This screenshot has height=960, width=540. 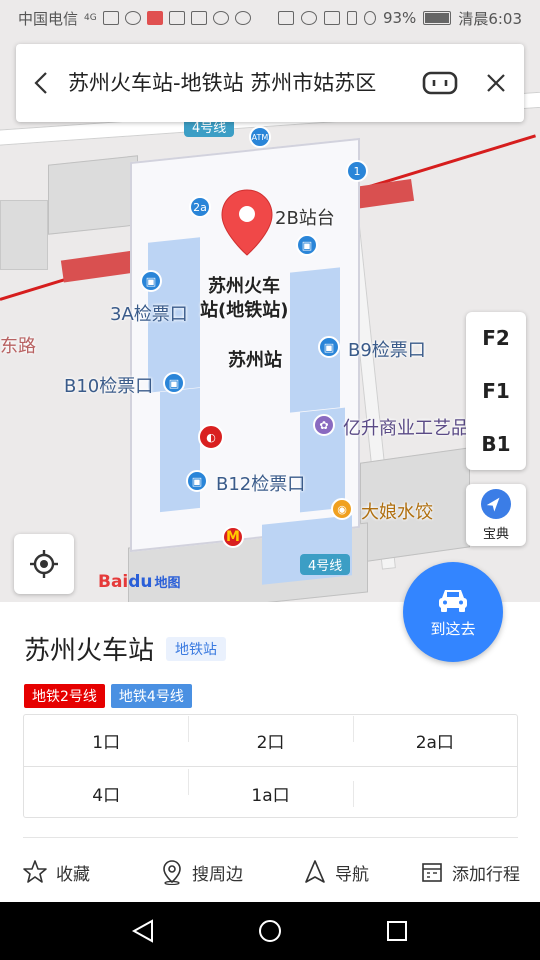 What do you see at coordinates (132, 18) in the screenshot?
I see `wifi-icon` at bounding box center [132, 18].